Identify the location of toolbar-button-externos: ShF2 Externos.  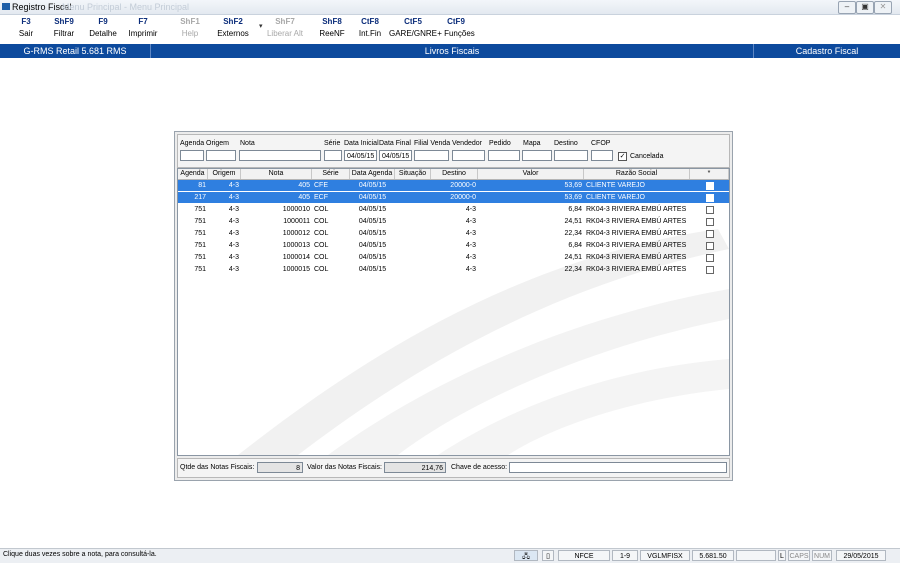
(233, 27).